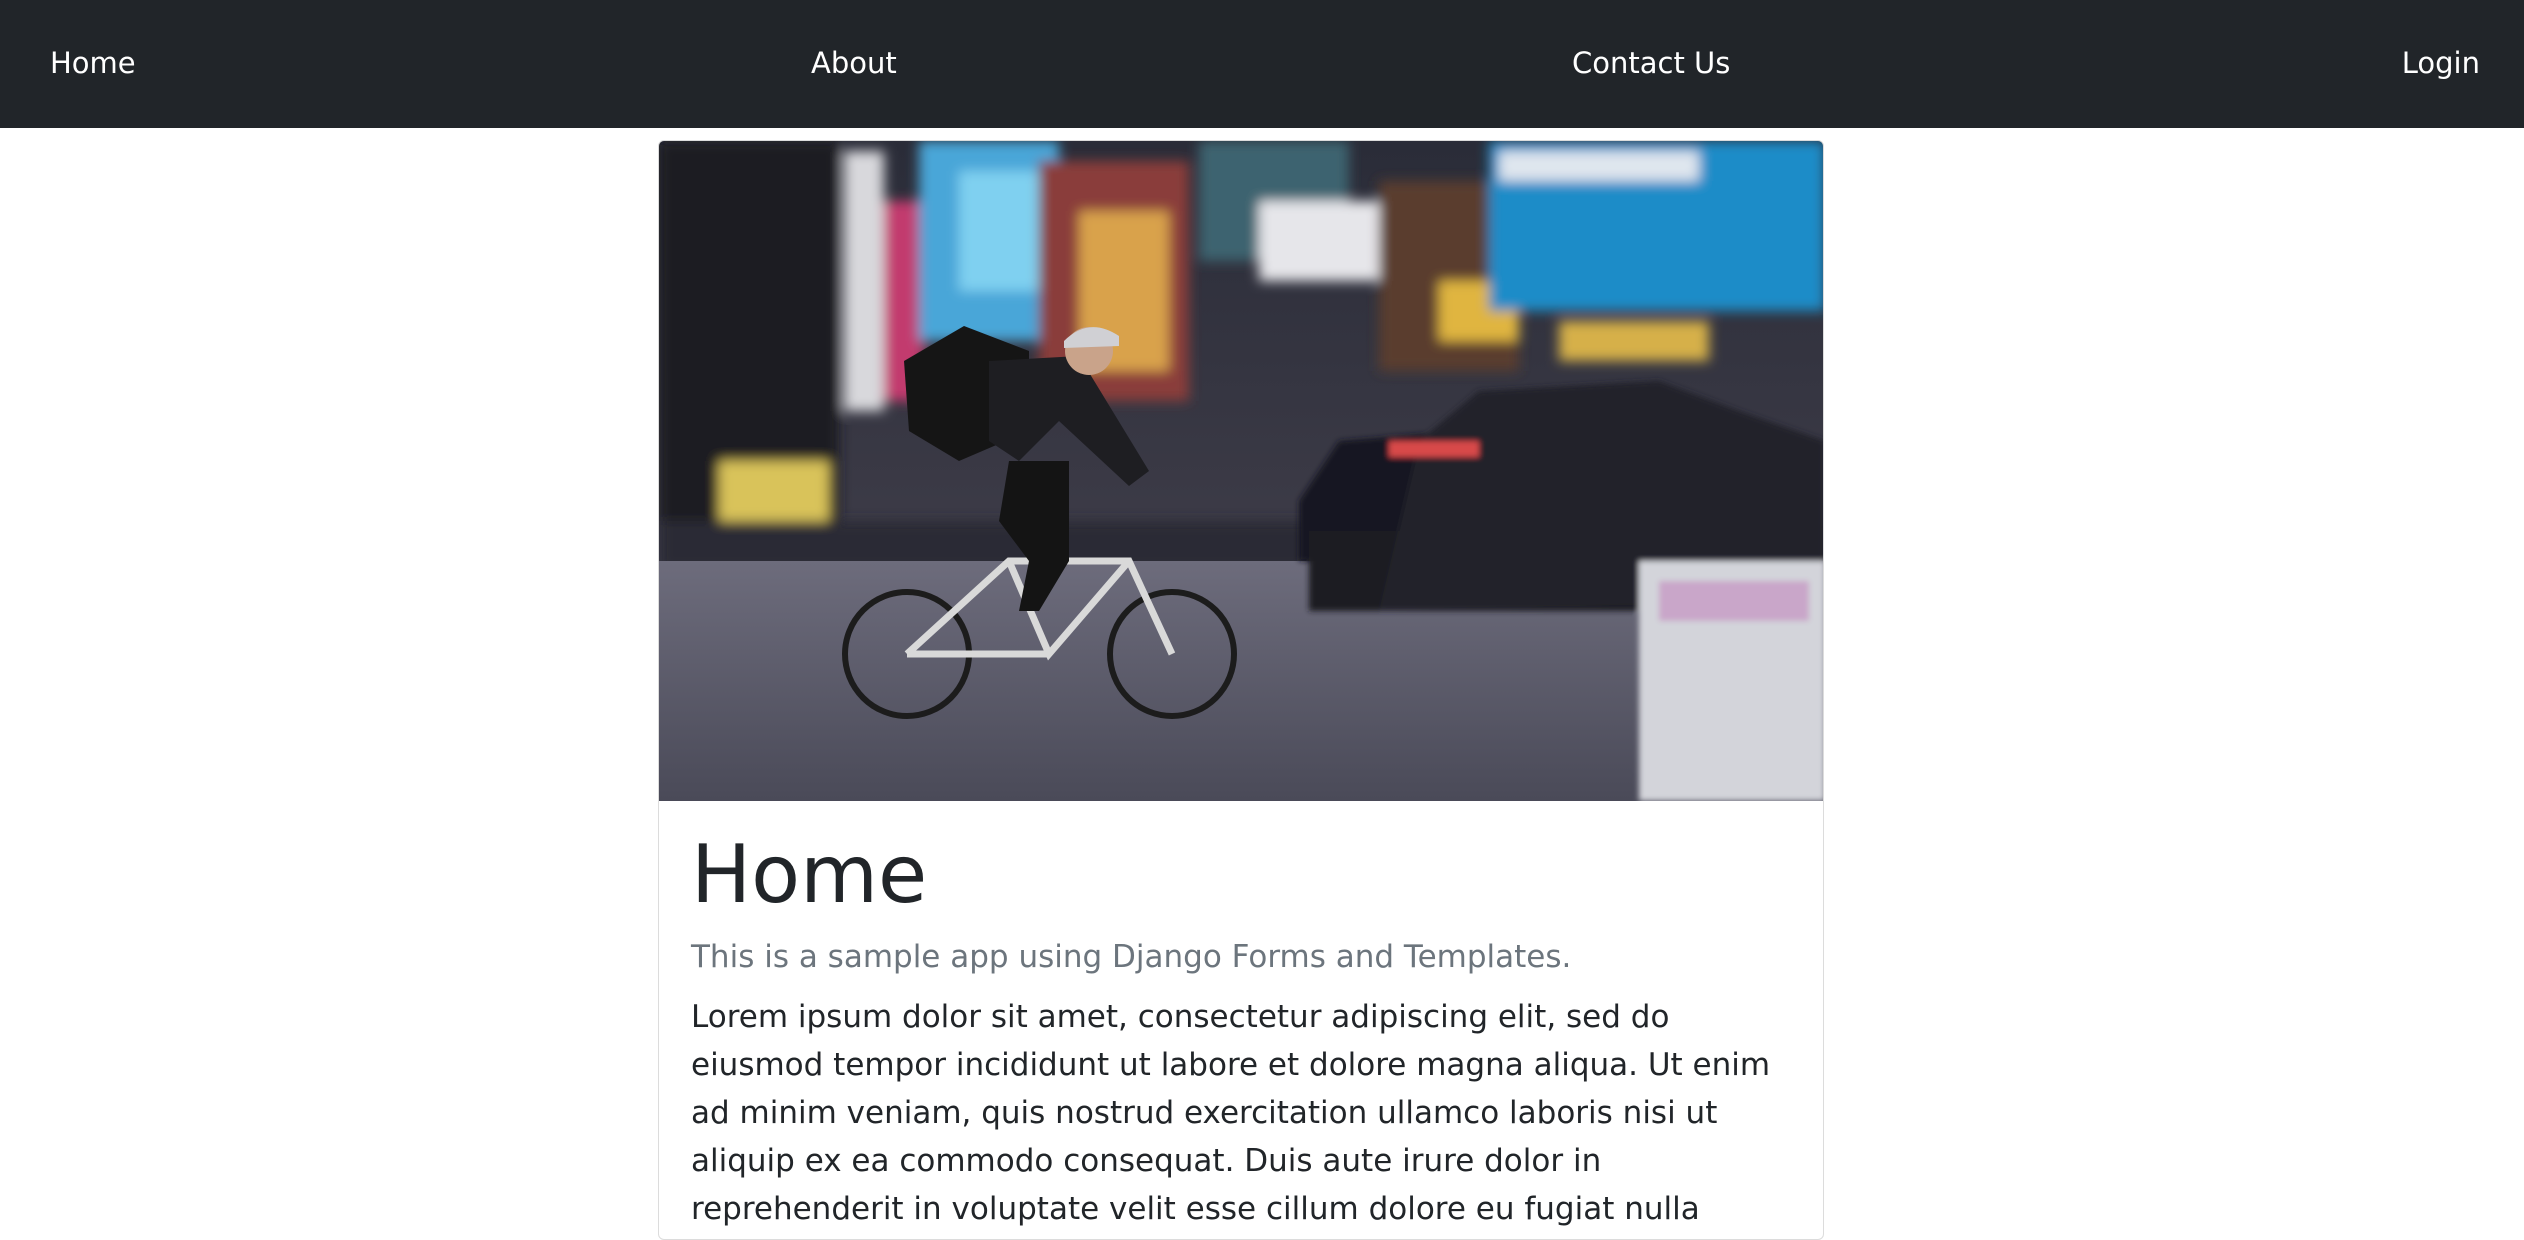 The image size is (2524, 1240). What do you see at coordinates (2441, 64) in the screenshot?
I see `nav-link-login: Login` at bounding box center [2441, 64].